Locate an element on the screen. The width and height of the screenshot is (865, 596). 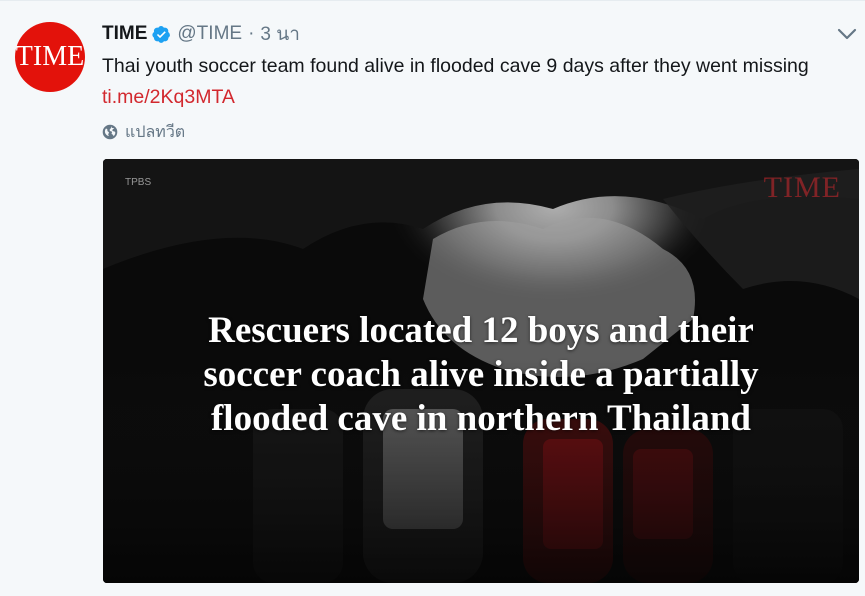
caption-line: soccer coach alive inside a partially is located at coordinates (481, 374).